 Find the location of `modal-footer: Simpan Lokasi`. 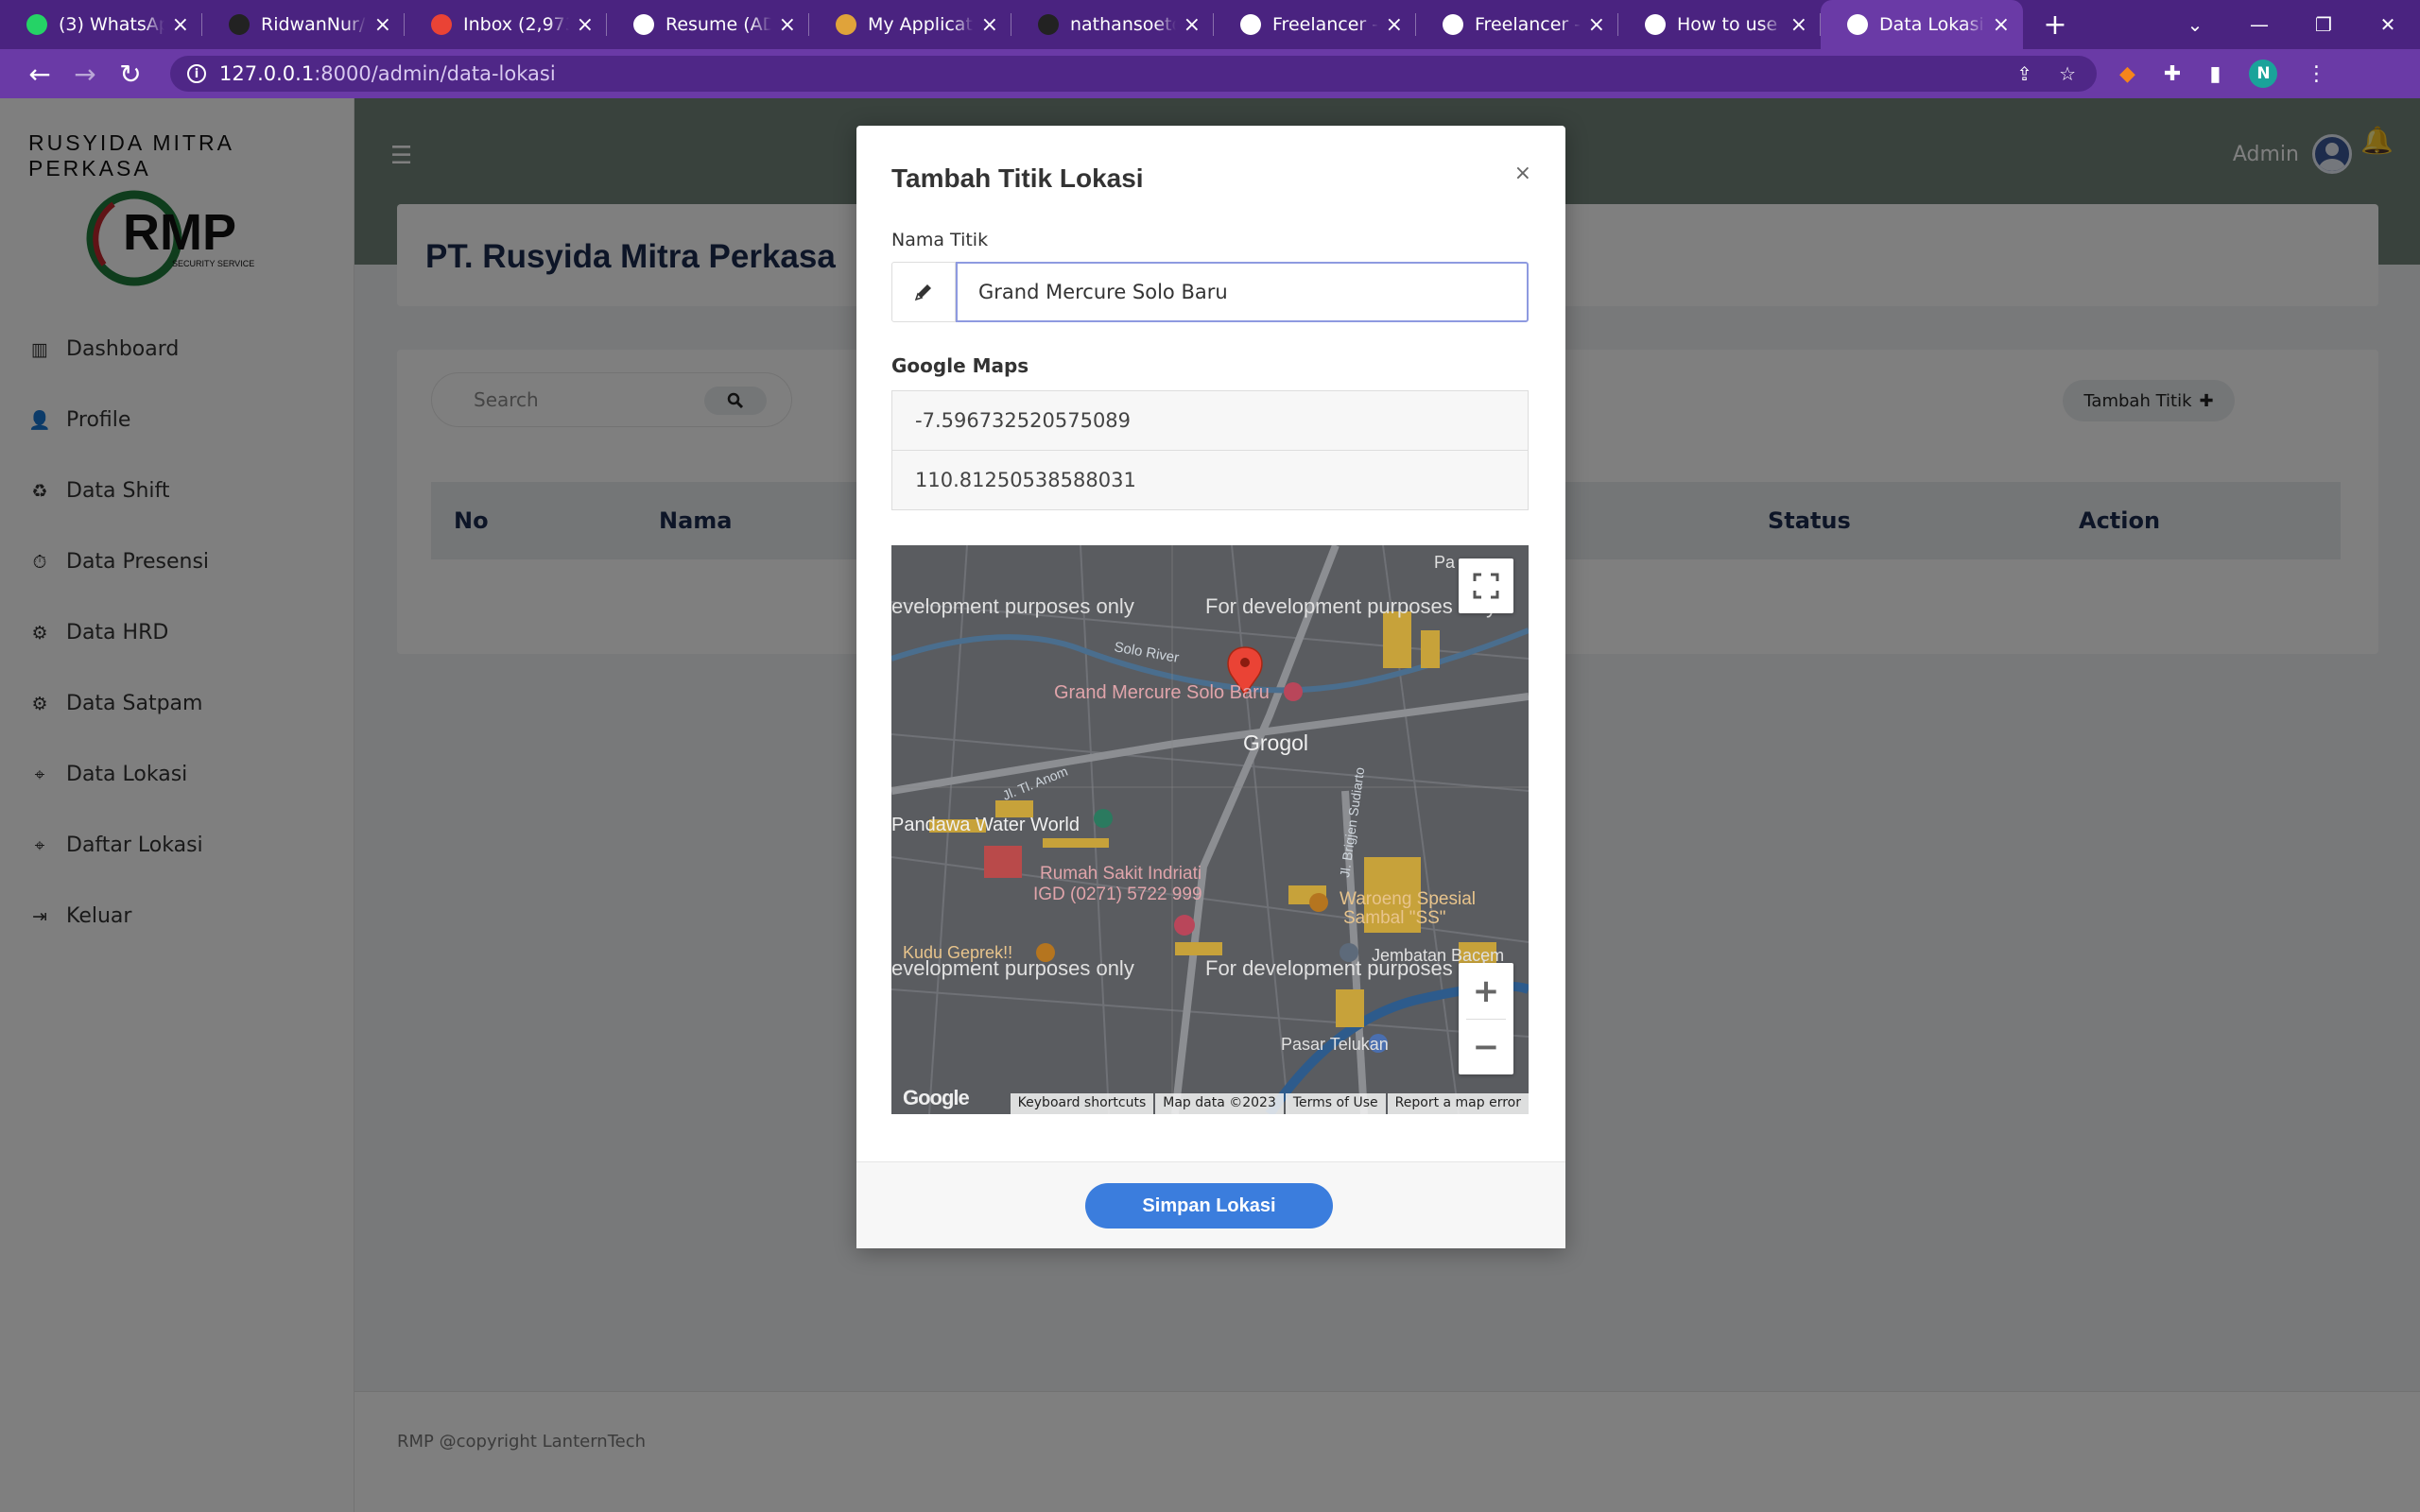

modal-footer: Simpan Lokasi is located at coordinates (1210, 1204).